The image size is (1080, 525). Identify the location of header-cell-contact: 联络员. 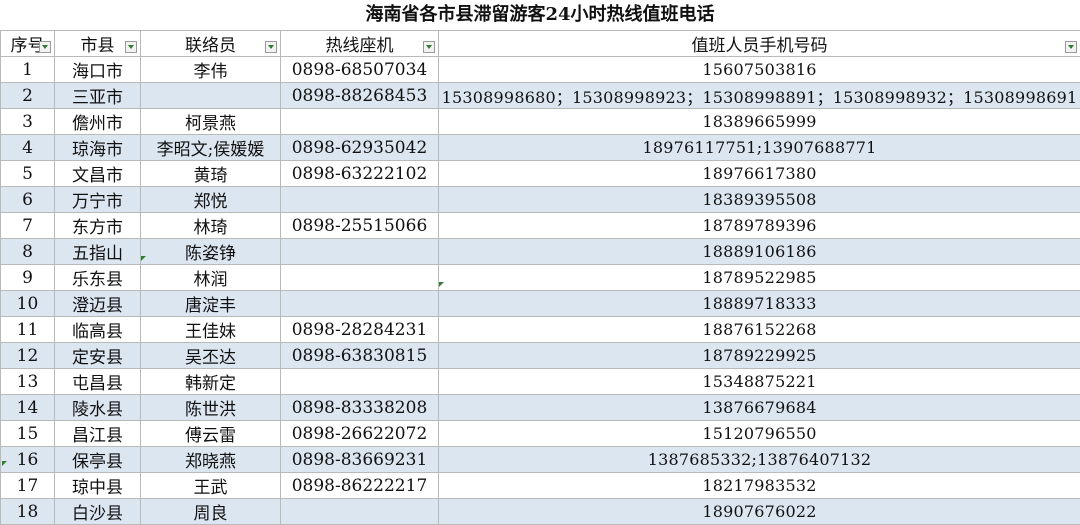
(211, 44).